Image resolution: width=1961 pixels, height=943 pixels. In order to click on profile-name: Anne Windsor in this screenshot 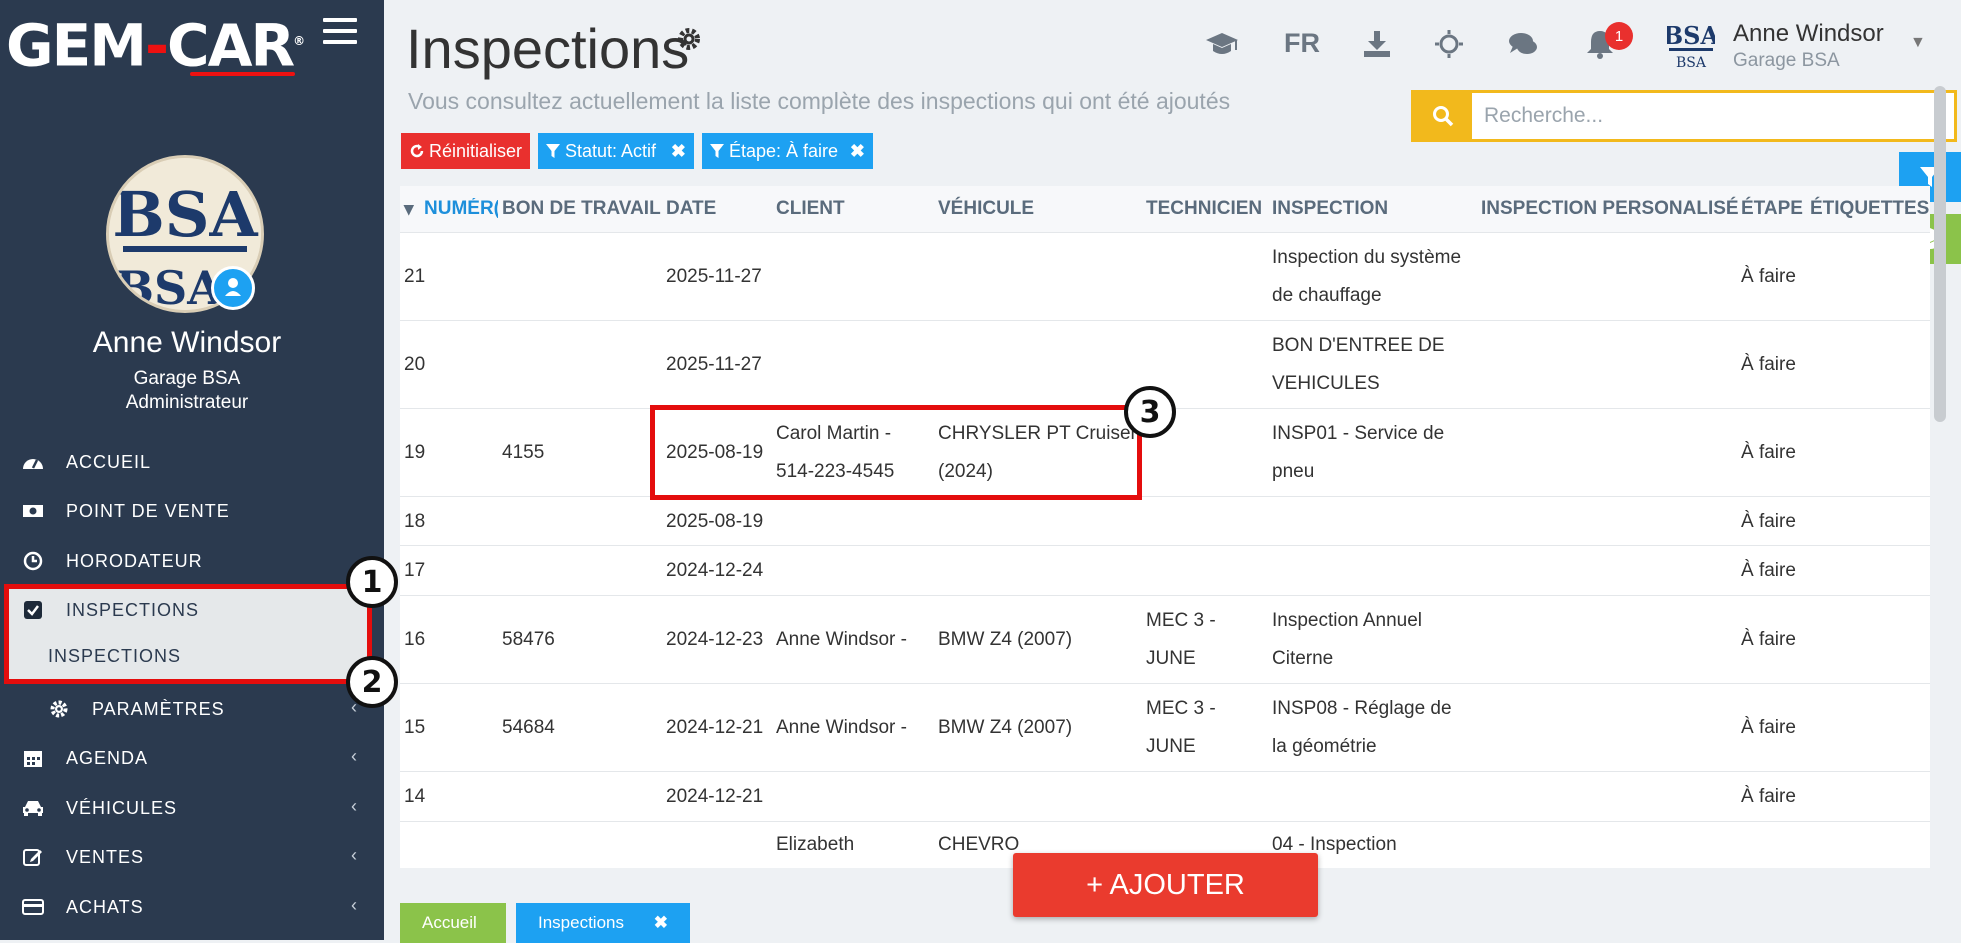, I will do `click(187, 342)`.